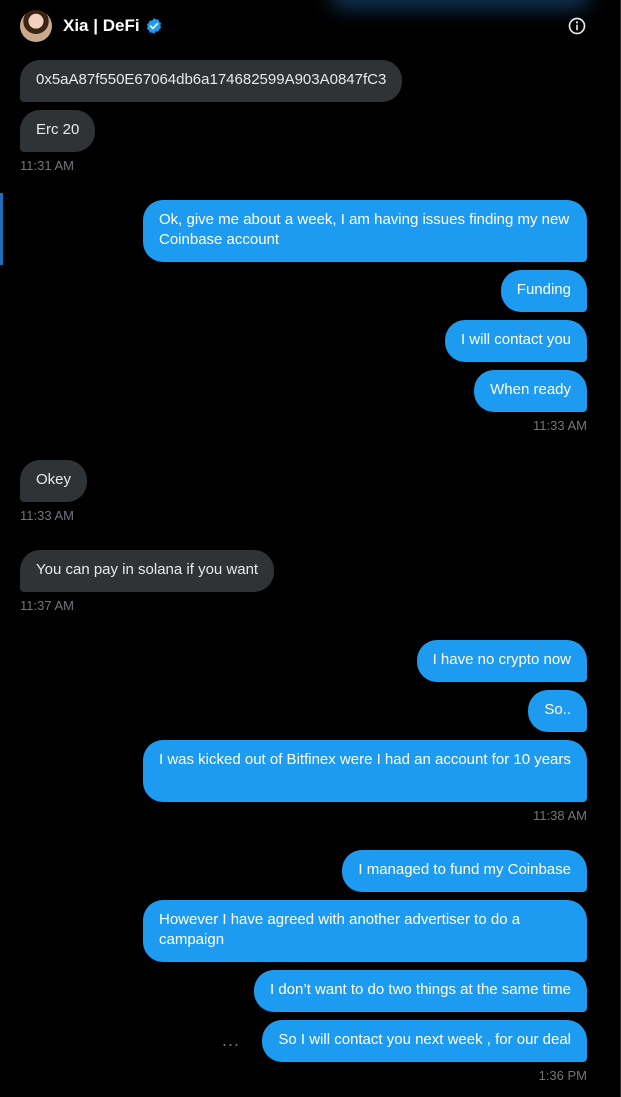  What do you see at coordinates (36, 26) in the screenshot?
I see `avatar` at bounding box center [36, 26].